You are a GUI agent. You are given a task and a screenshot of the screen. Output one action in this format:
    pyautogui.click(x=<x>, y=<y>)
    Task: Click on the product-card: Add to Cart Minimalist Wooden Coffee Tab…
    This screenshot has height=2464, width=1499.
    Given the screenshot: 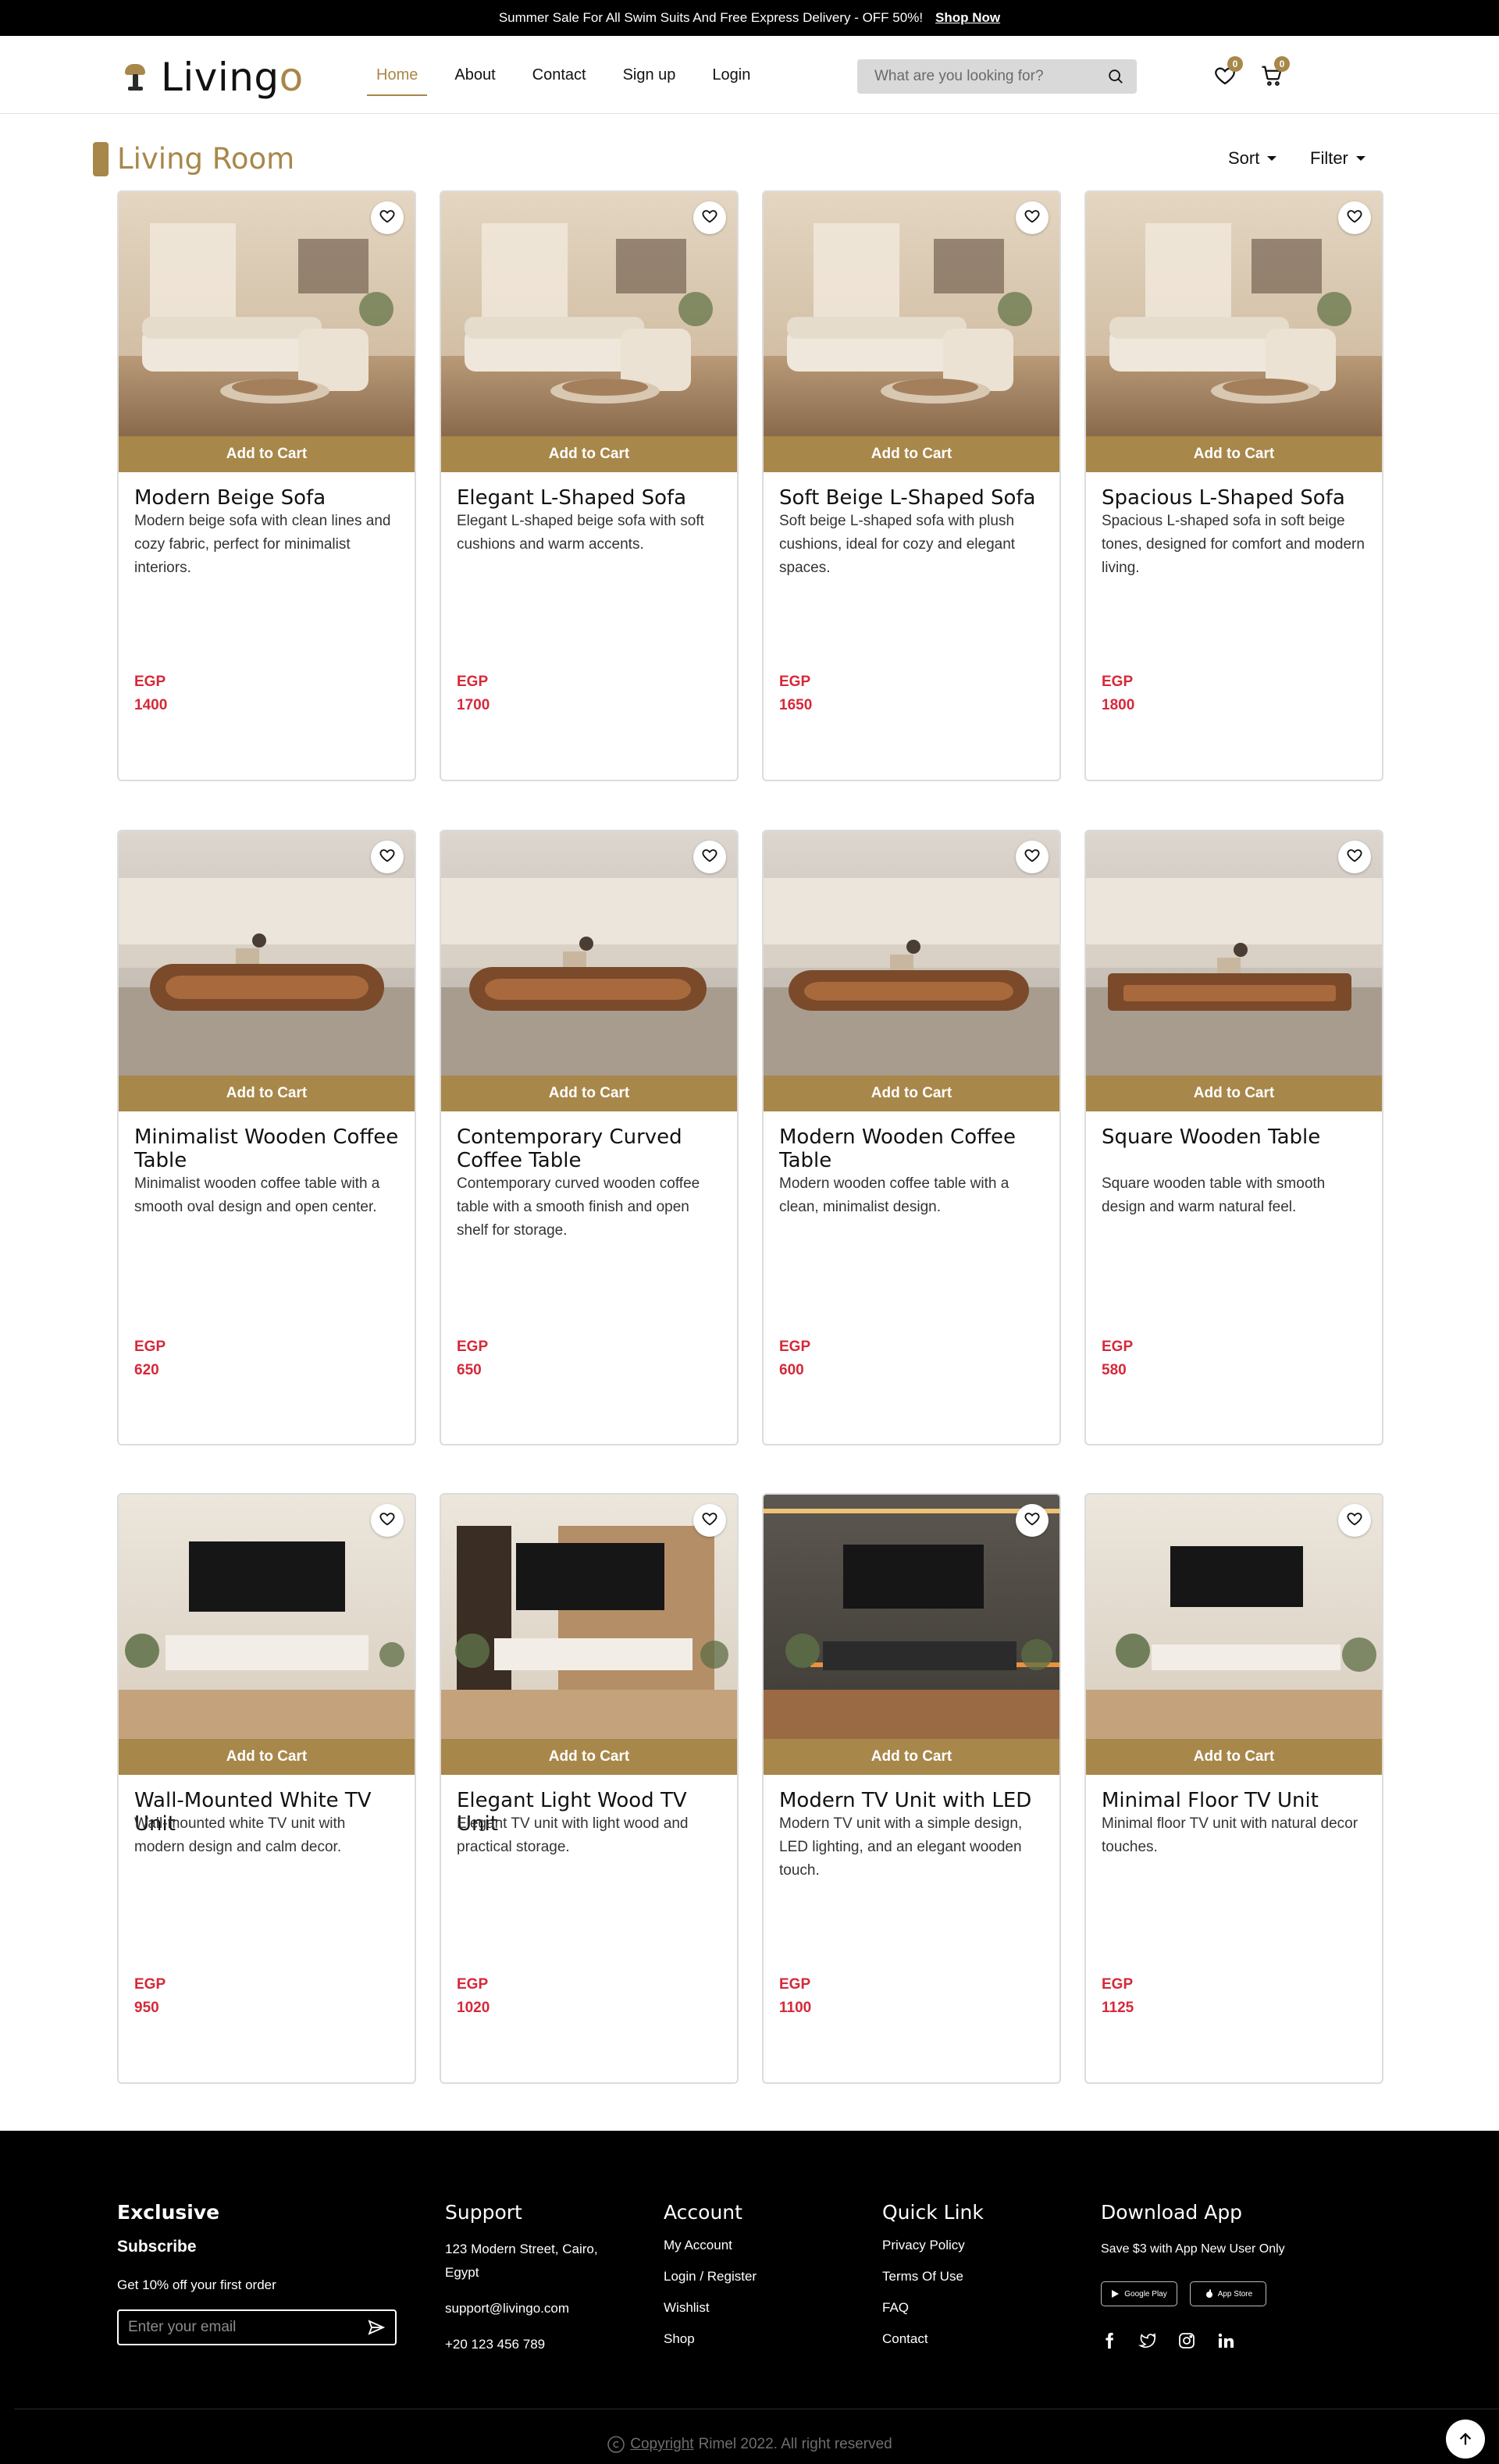 What is the action you would take?
    pyautogui.click(x=266, y=1137)
    